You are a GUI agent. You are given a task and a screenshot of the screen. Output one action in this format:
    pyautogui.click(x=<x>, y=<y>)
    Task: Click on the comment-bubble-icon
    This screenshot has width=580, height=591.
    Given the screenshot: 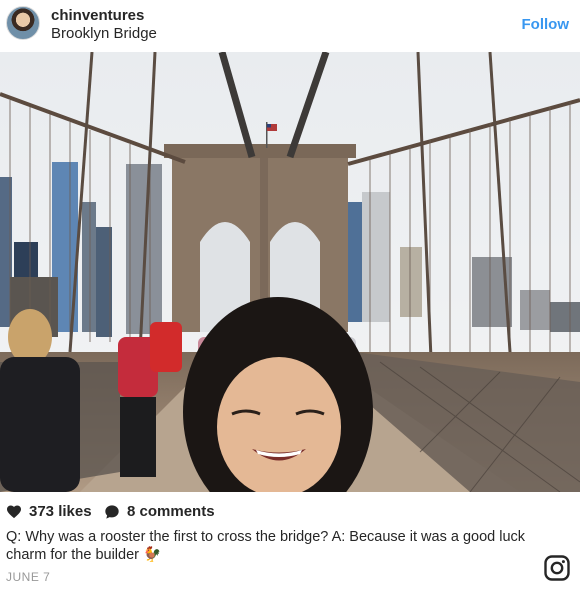 What is the action you would take?
    pyautogui.click(x=112, y=512)
    